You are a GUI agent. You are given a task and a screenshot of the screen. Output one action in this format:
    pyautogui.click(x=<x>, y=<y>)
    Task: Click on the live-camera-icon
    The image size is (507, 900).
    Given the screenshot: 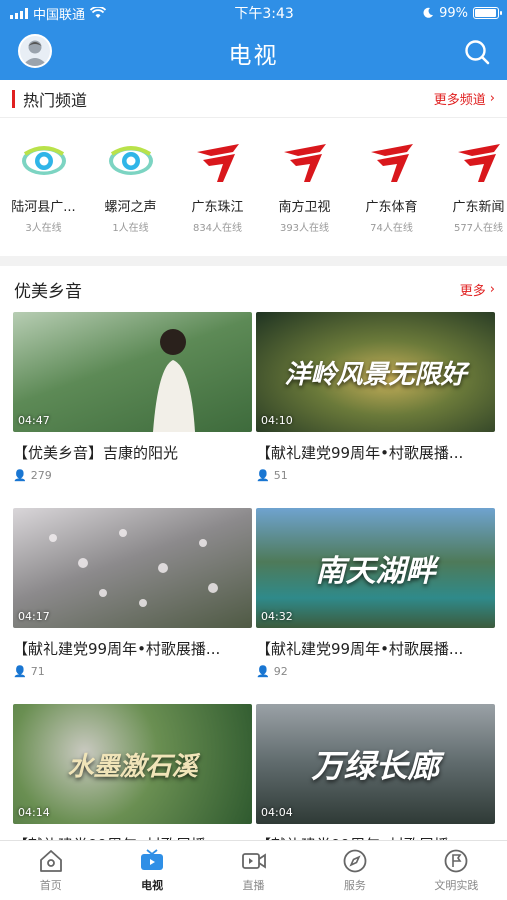 What is the action you would take?
    pyautogui.click(x=253, y=861)
    